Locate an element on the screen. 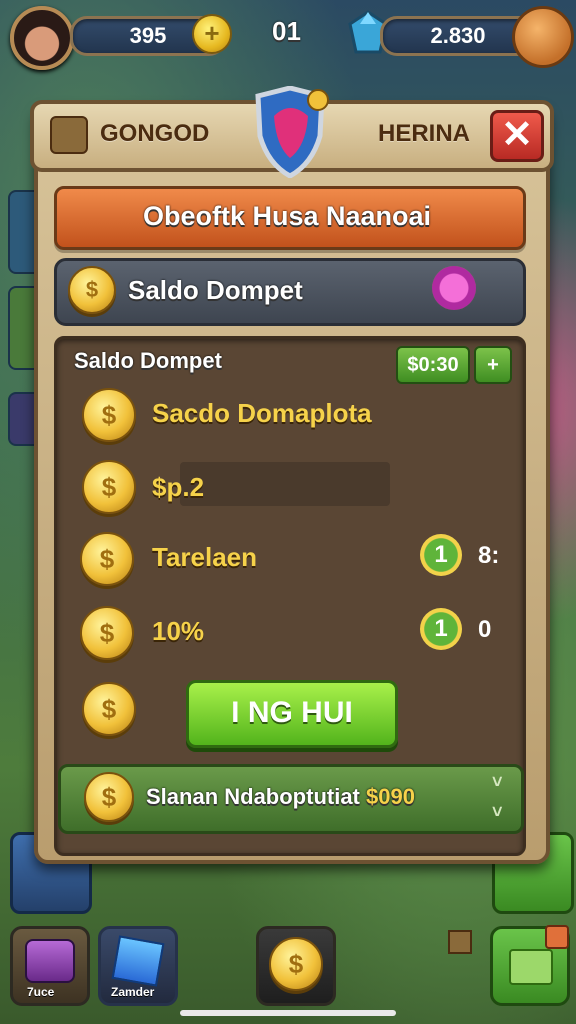  add-coins-button: + is located at coordinates (212, 34).